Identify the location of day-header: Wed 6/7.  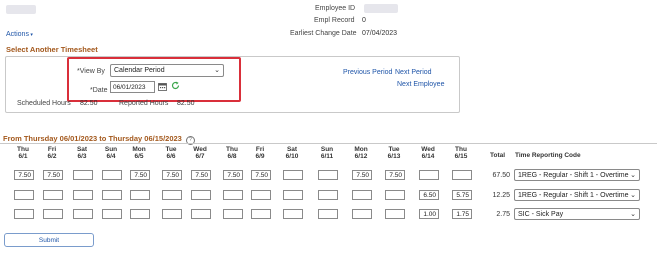
(200, 153).